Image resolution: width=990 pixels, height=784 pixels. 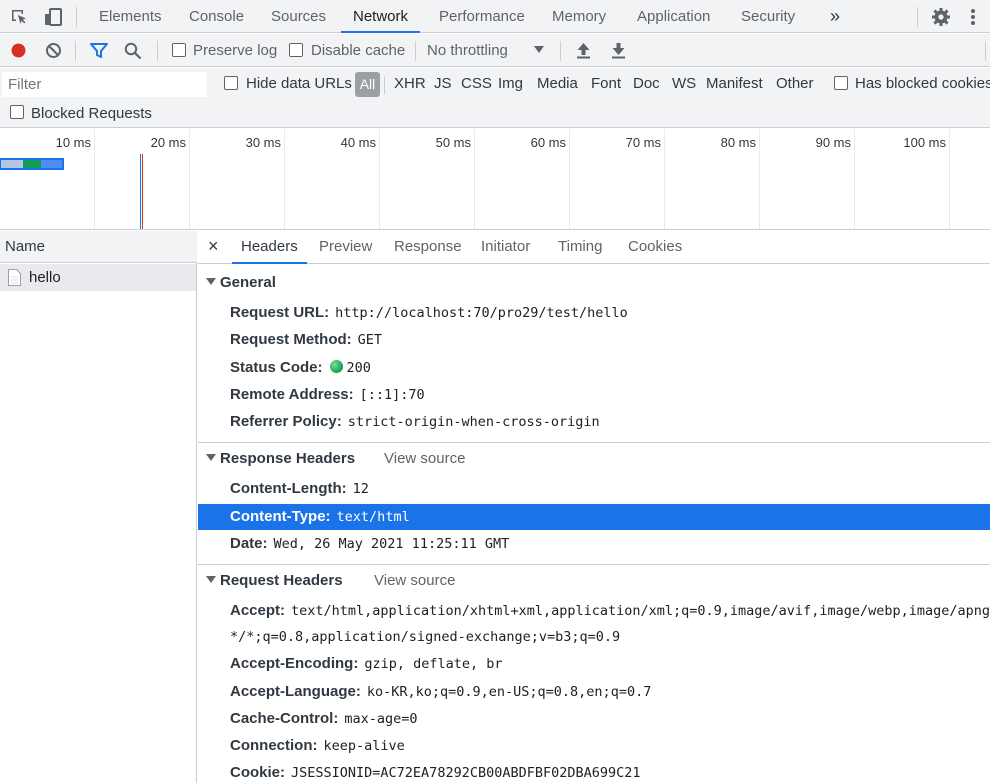 I want to click on disable-cache-label: Disable cache, so click(x=358, y=50).